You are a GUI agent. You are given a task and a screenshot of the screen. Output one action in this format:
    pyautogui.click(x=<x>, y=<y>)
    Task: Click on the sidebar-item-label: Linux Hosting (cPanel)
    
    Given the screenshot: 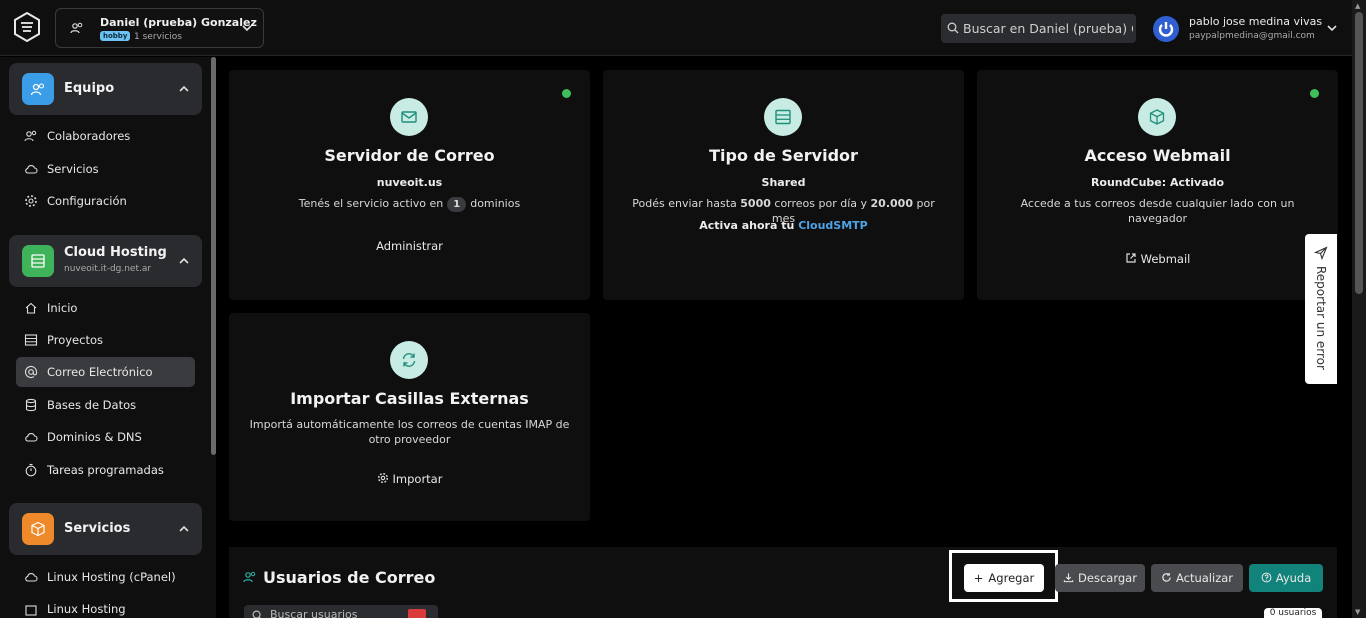 What is the action you would take?
    pyautogui.click(x=111, y=577)
    